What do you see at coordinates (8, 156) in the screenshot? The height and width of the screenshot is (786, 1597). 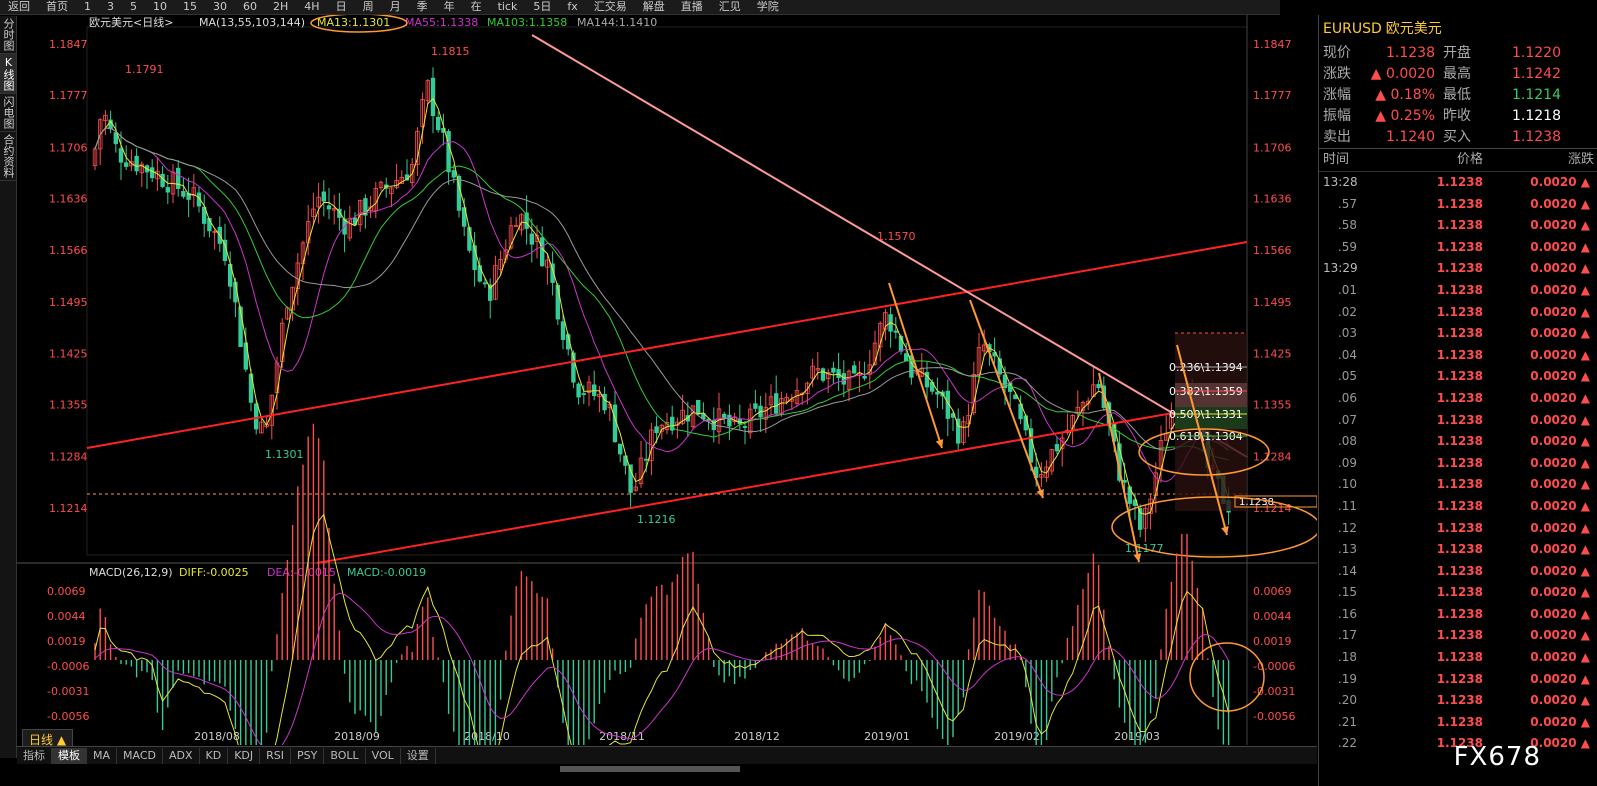 I see `view-tab: 合约资料` at bounding box center [8, 156].